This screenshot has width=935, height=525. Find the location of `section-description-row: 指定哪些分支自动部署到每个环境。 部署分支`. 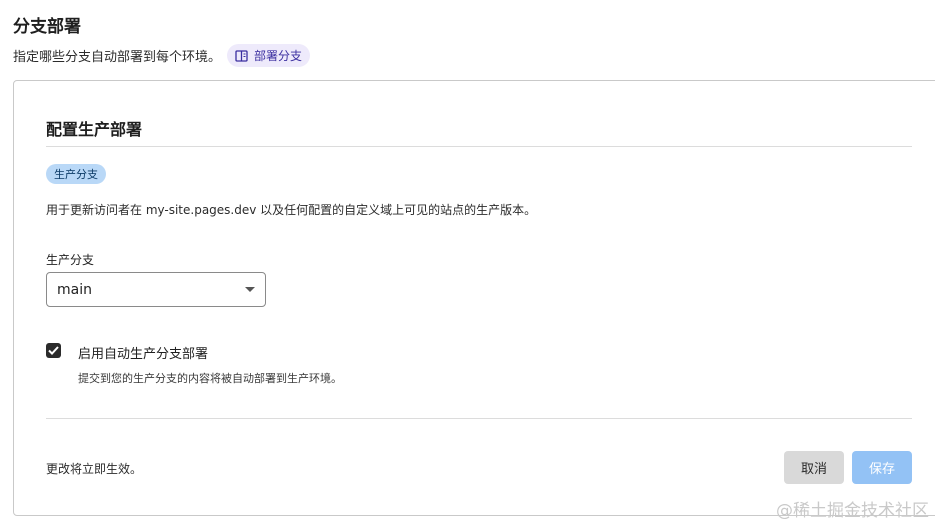

section-description-row: 指定哪些分支自动部署到每个环境。 部署分支 is located at coordinates (162, 55).